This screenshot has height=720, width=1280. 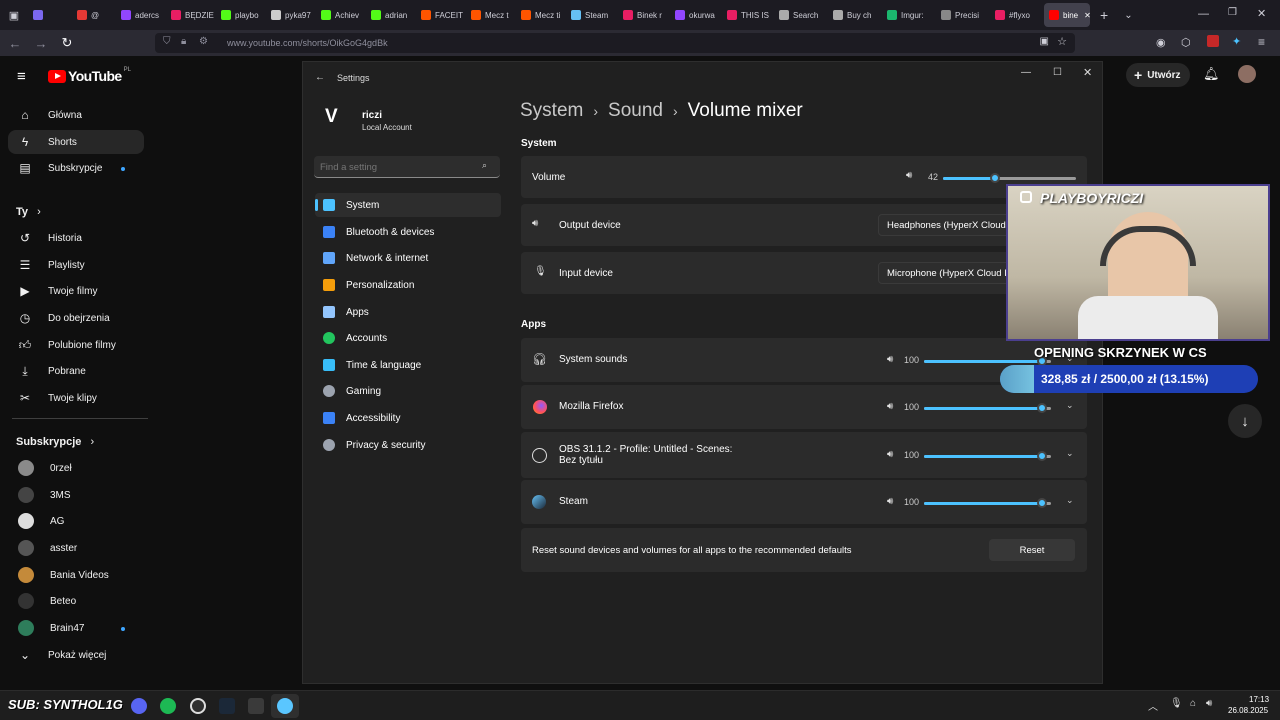 I want to click on browser-tab: Imgur:, so click(x=909, y=15).